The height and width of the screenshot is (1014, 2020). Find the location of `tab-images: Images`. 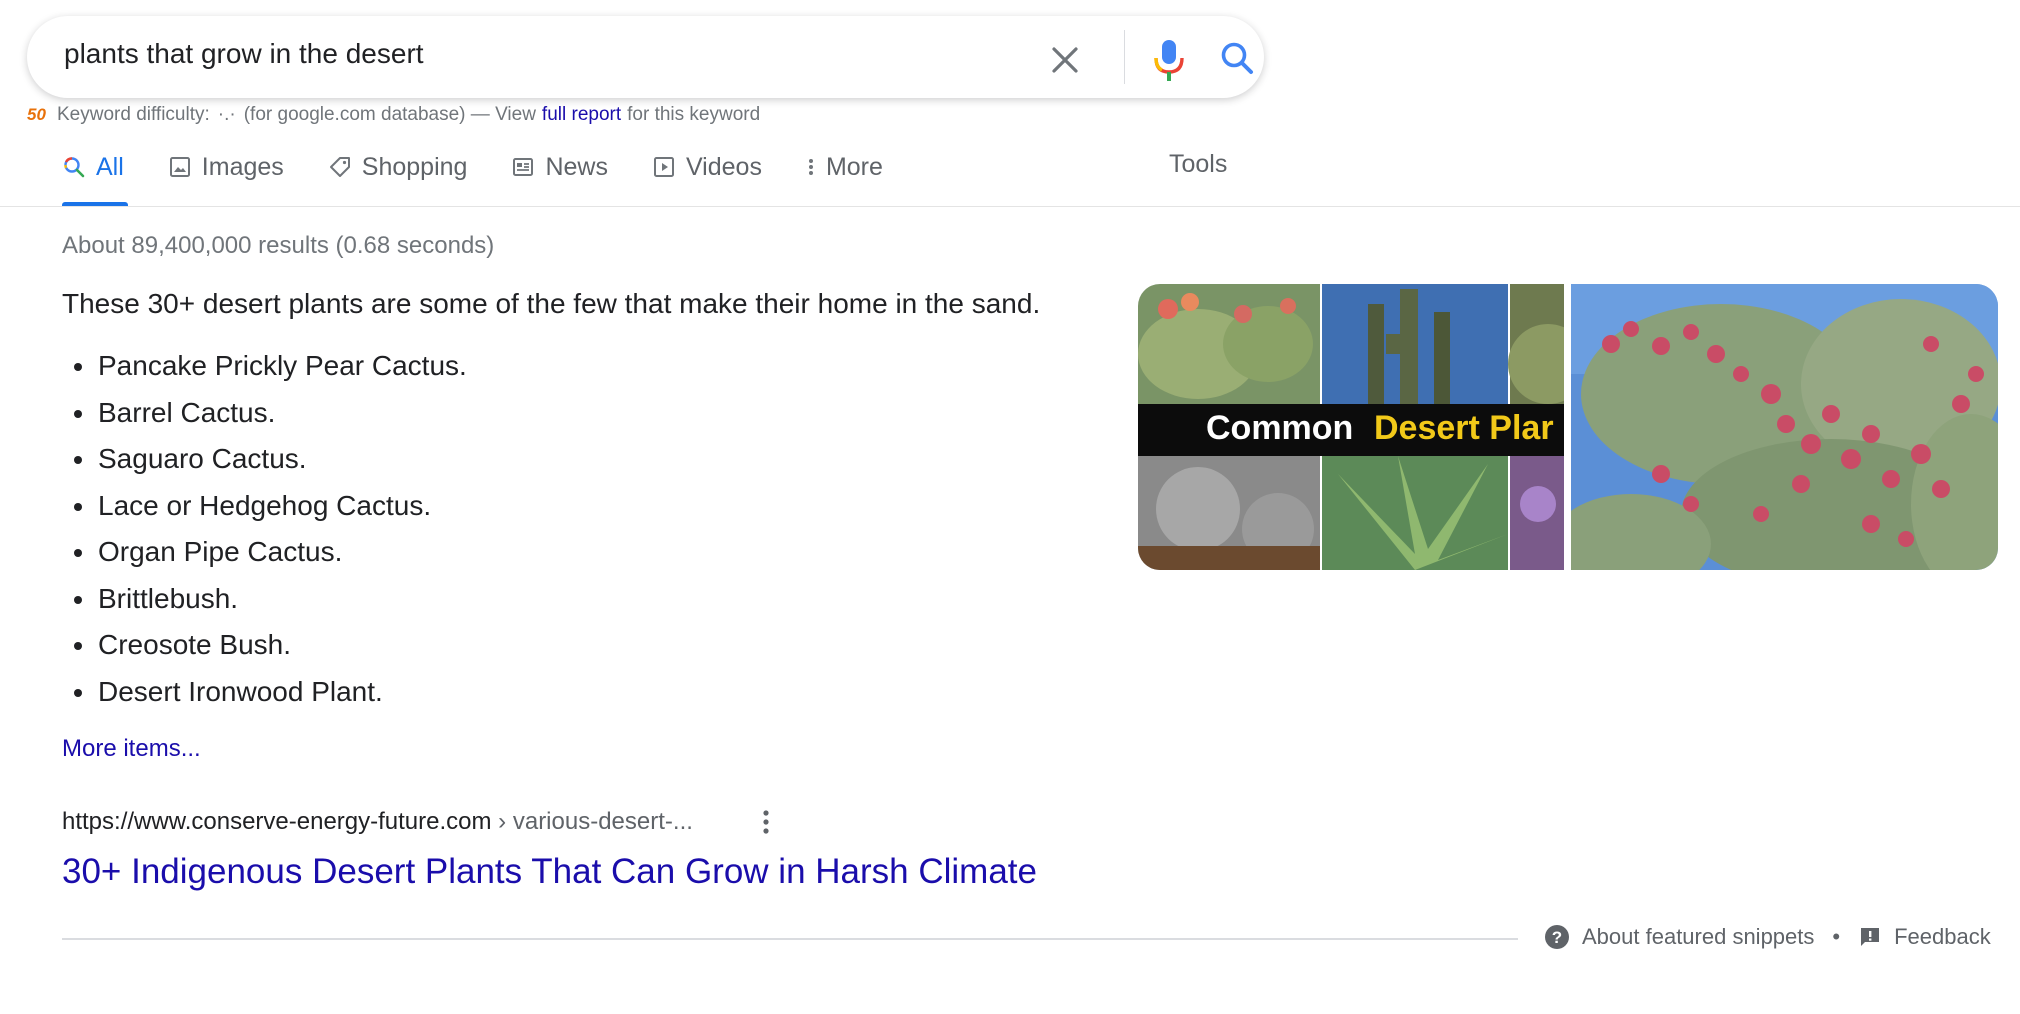

tab-images: Images is located at coordinates (226, 167).